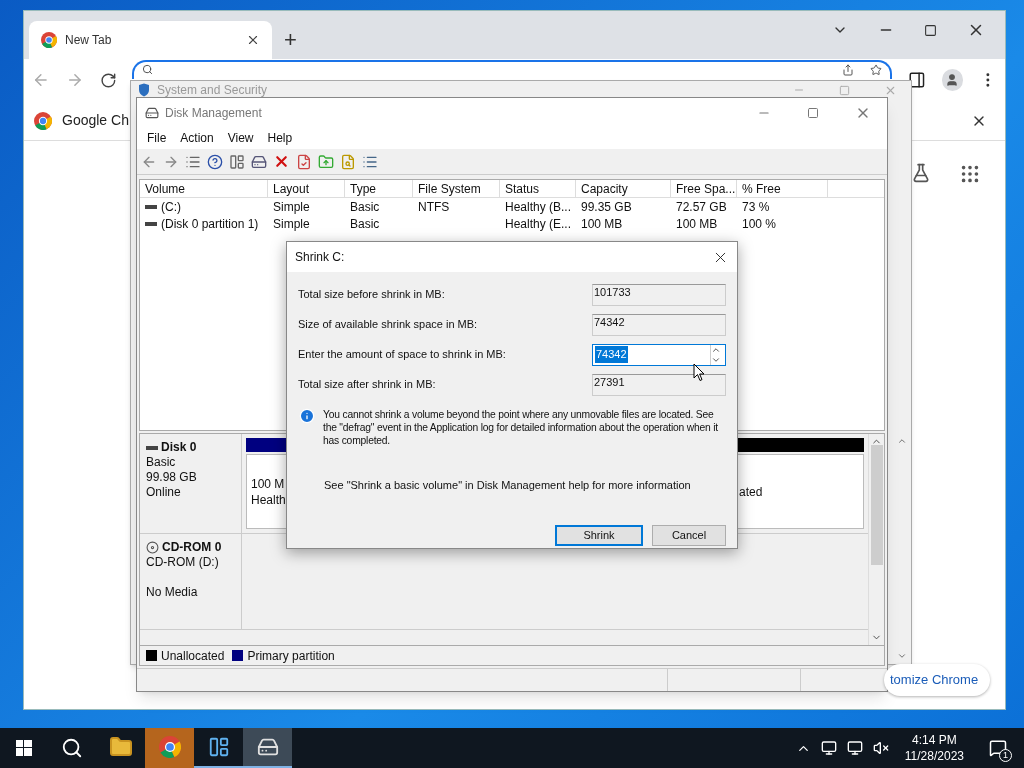 The width and height of the screenshot is (1024, 768). I want to click on window-title: System and Security, so click(212, 90).